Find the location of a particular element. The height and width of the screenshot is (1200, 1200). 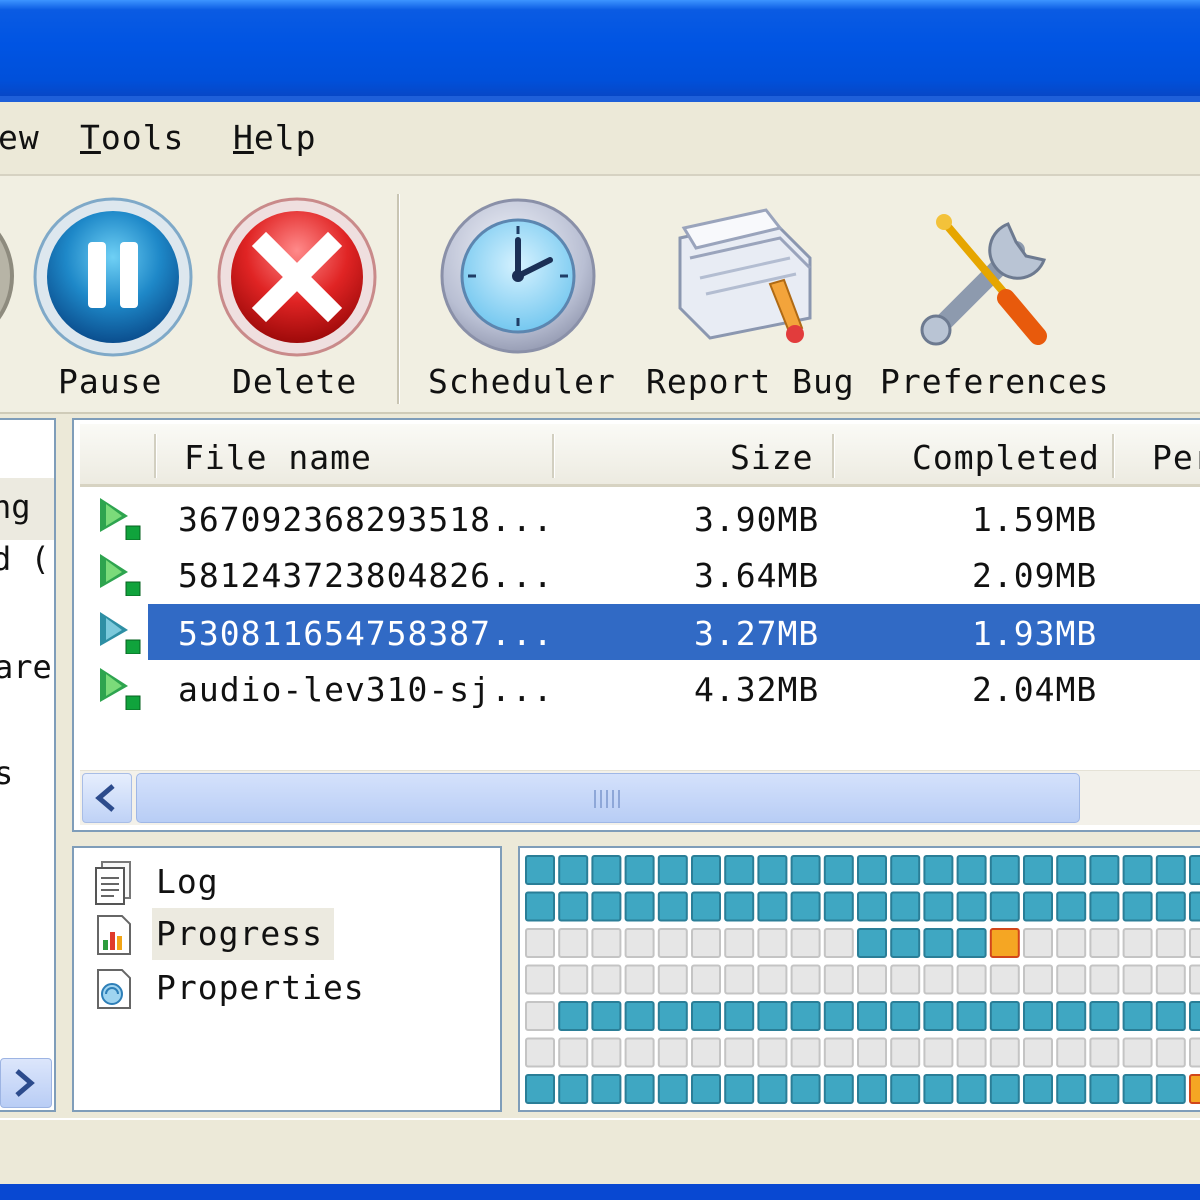

sidebar-item-others: s is located at coordinates (6, 773).